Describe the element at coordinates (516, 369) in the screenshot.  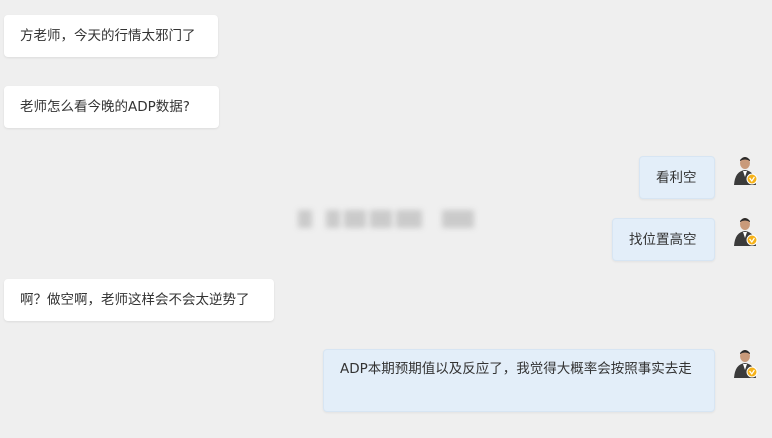
I see `message-text: ADP本期预期值以及反应了，我觉得大概率会按照事实去走` at that location.